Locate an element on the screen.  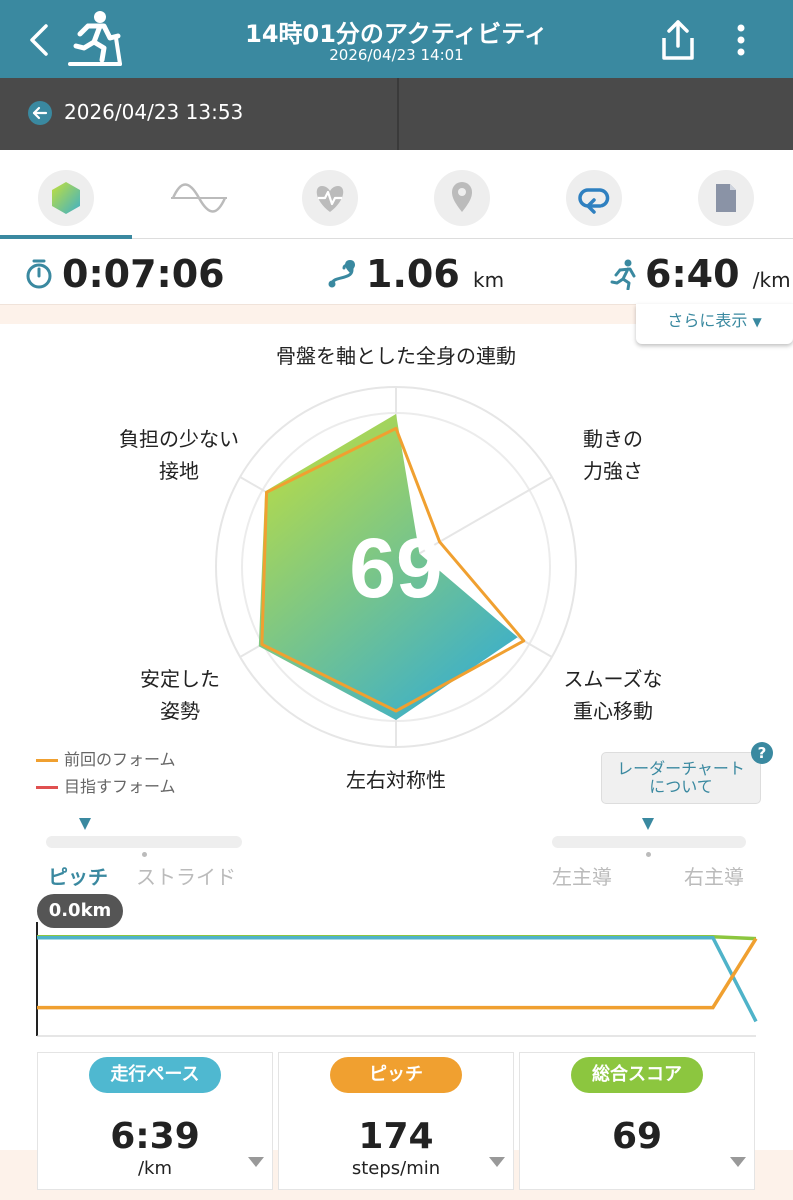
axis-label-pelvis: 骨盤を軸とした全身の連動 is located at coordinates (396, 356).